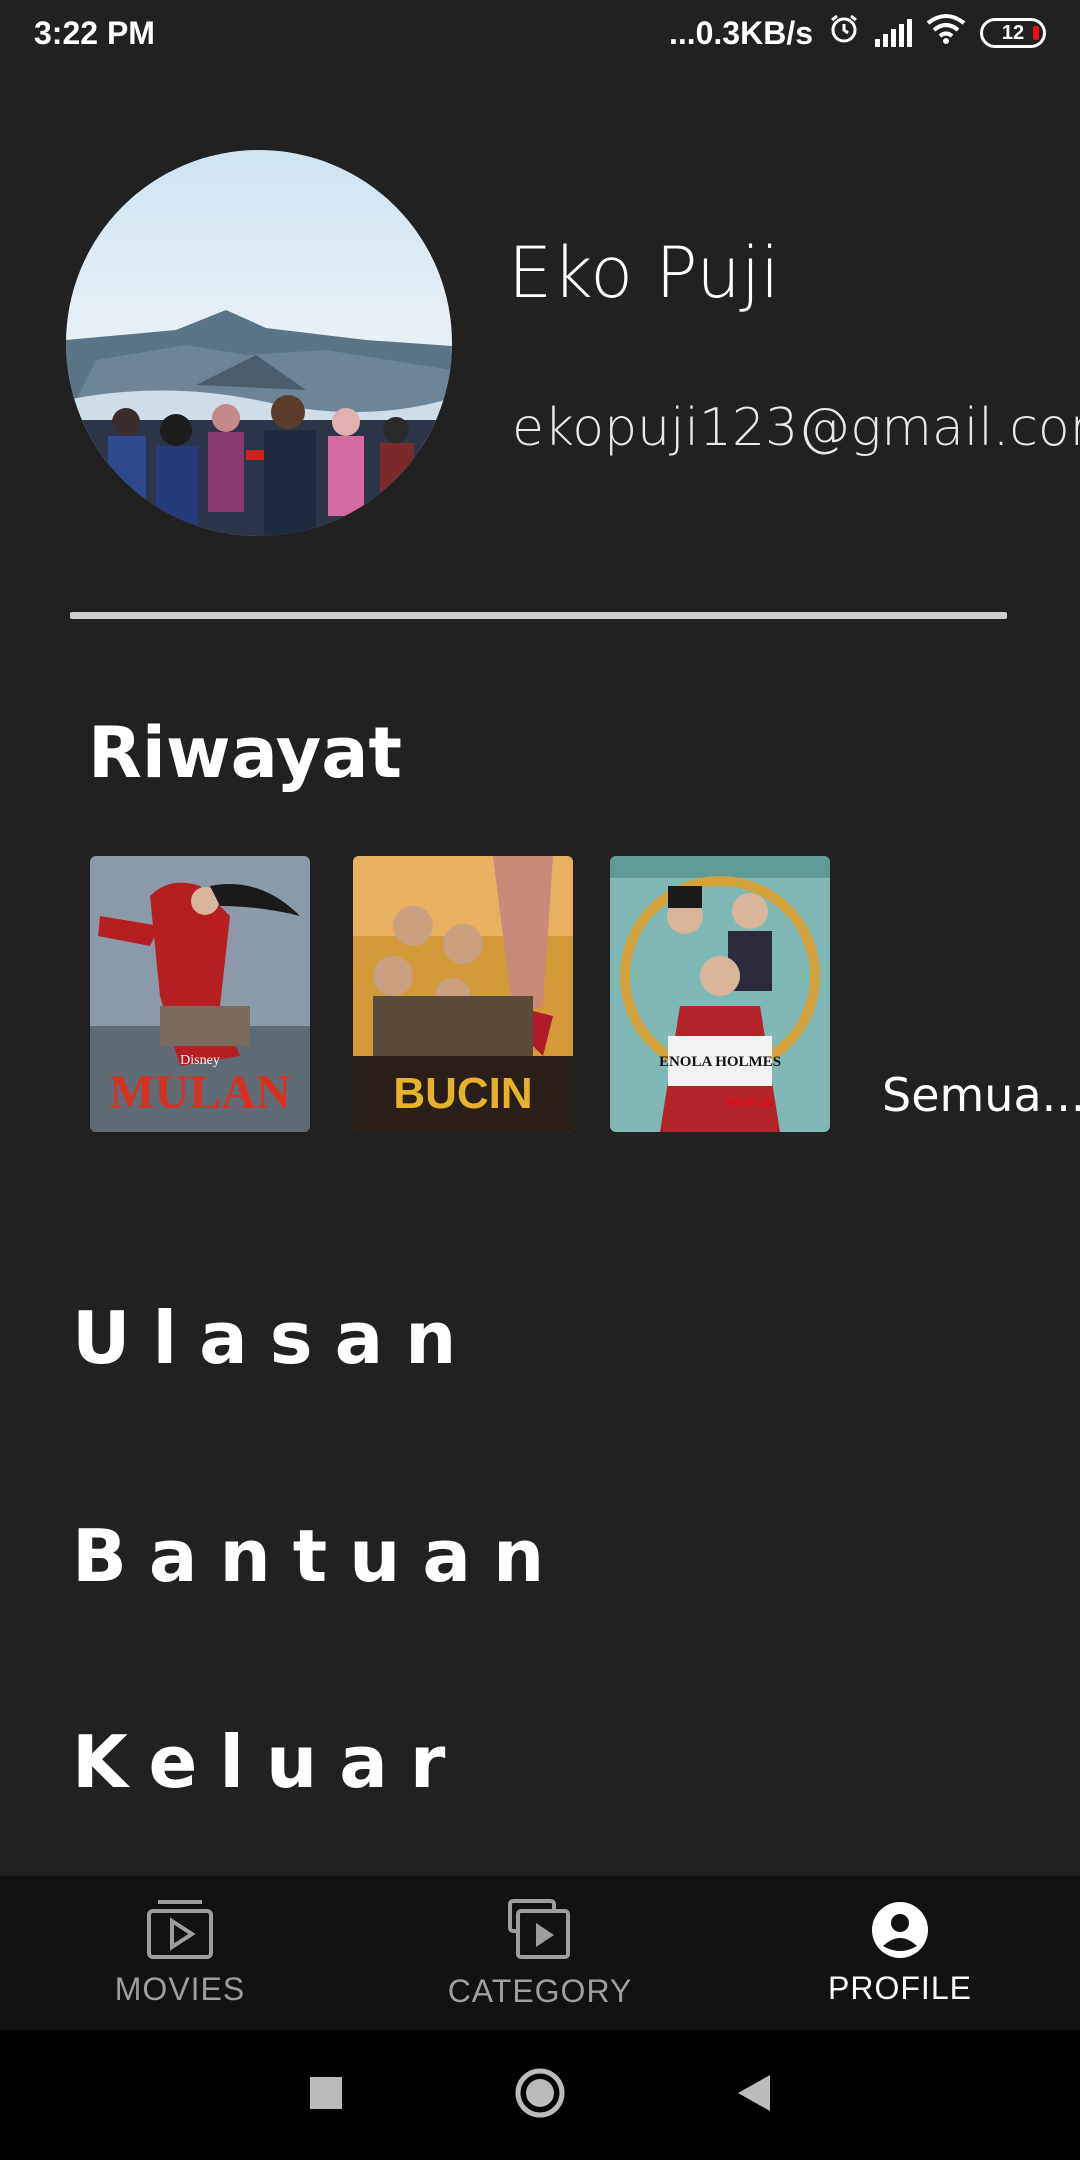  I want to click on square-icon, so click(326, 2093).